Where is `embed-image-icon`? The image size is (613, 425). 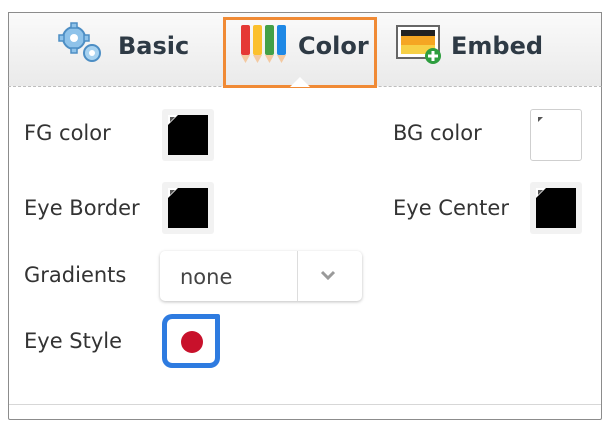
embed-image-icon is located at coordinates (421, 46).